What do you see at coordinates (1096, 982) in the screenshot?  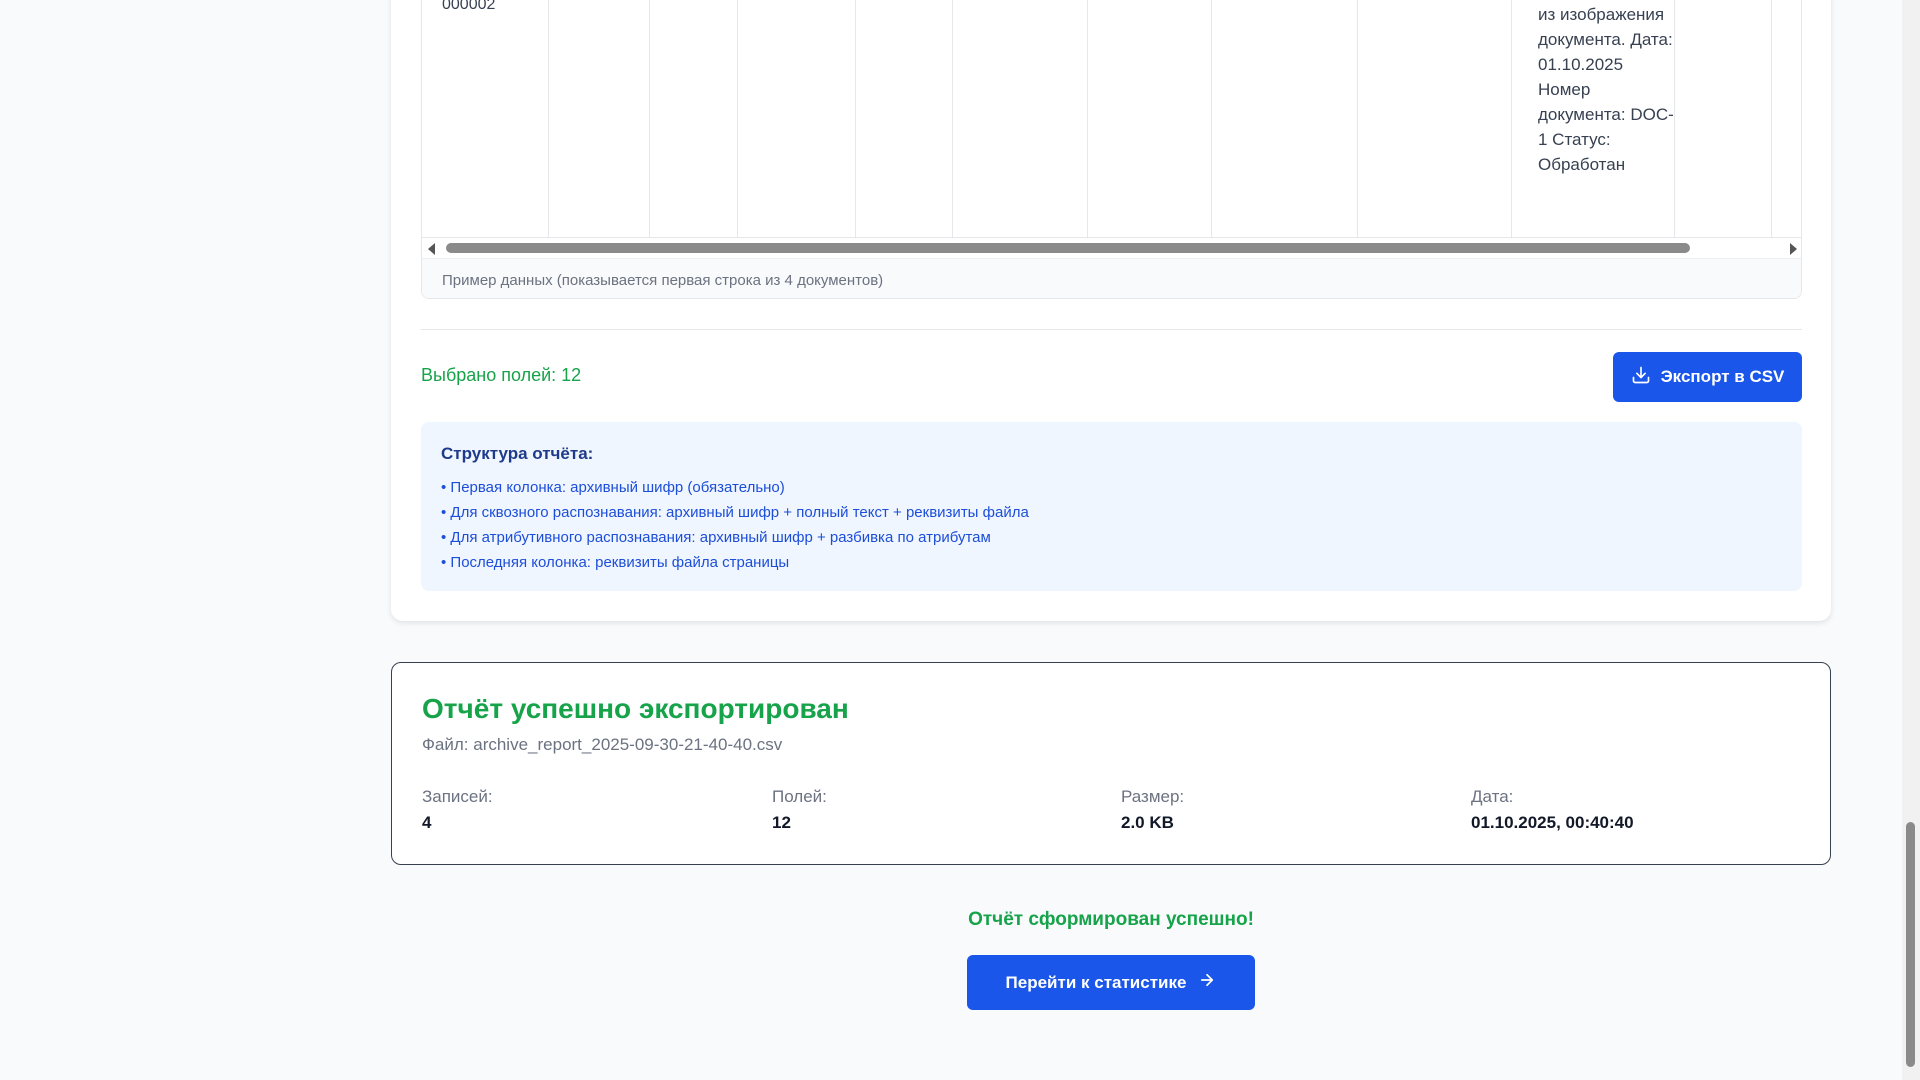 I see `go-to-statistics-label: Перейти к статистике` at bounding box center [1096, 982].